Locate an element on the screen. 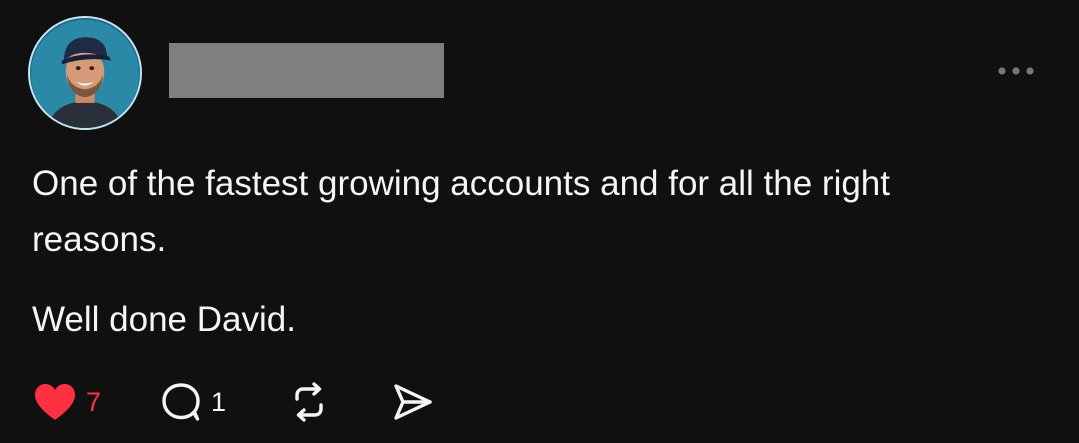 The image size is (1079, 443). share-button is located at coordinates (412, 402).